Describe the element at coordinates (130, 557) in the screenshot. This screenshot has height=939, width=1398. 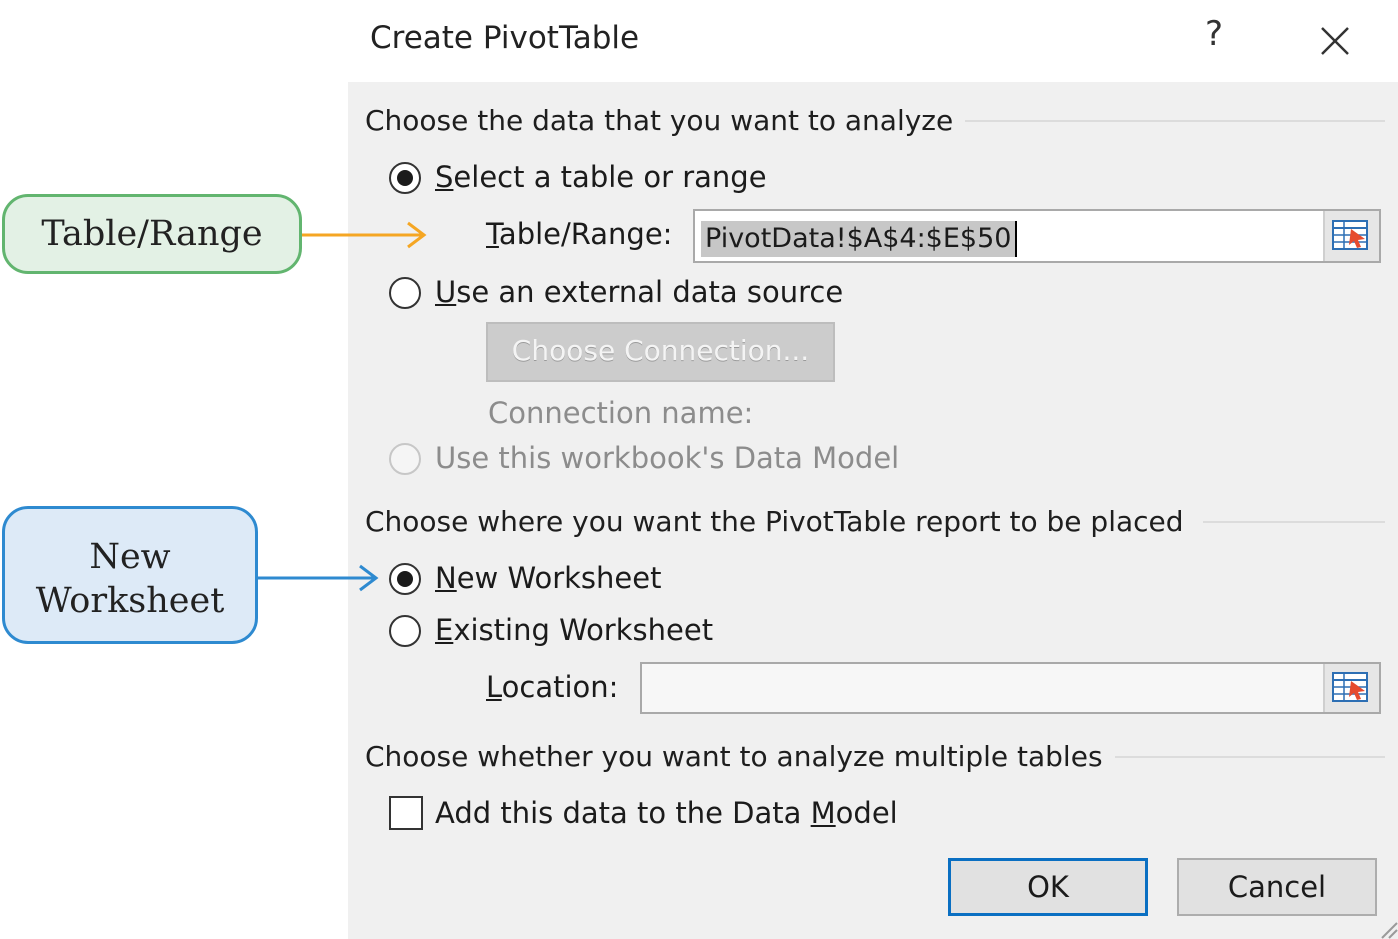
I see `callout-new-worksheet-line1: New` at that location.